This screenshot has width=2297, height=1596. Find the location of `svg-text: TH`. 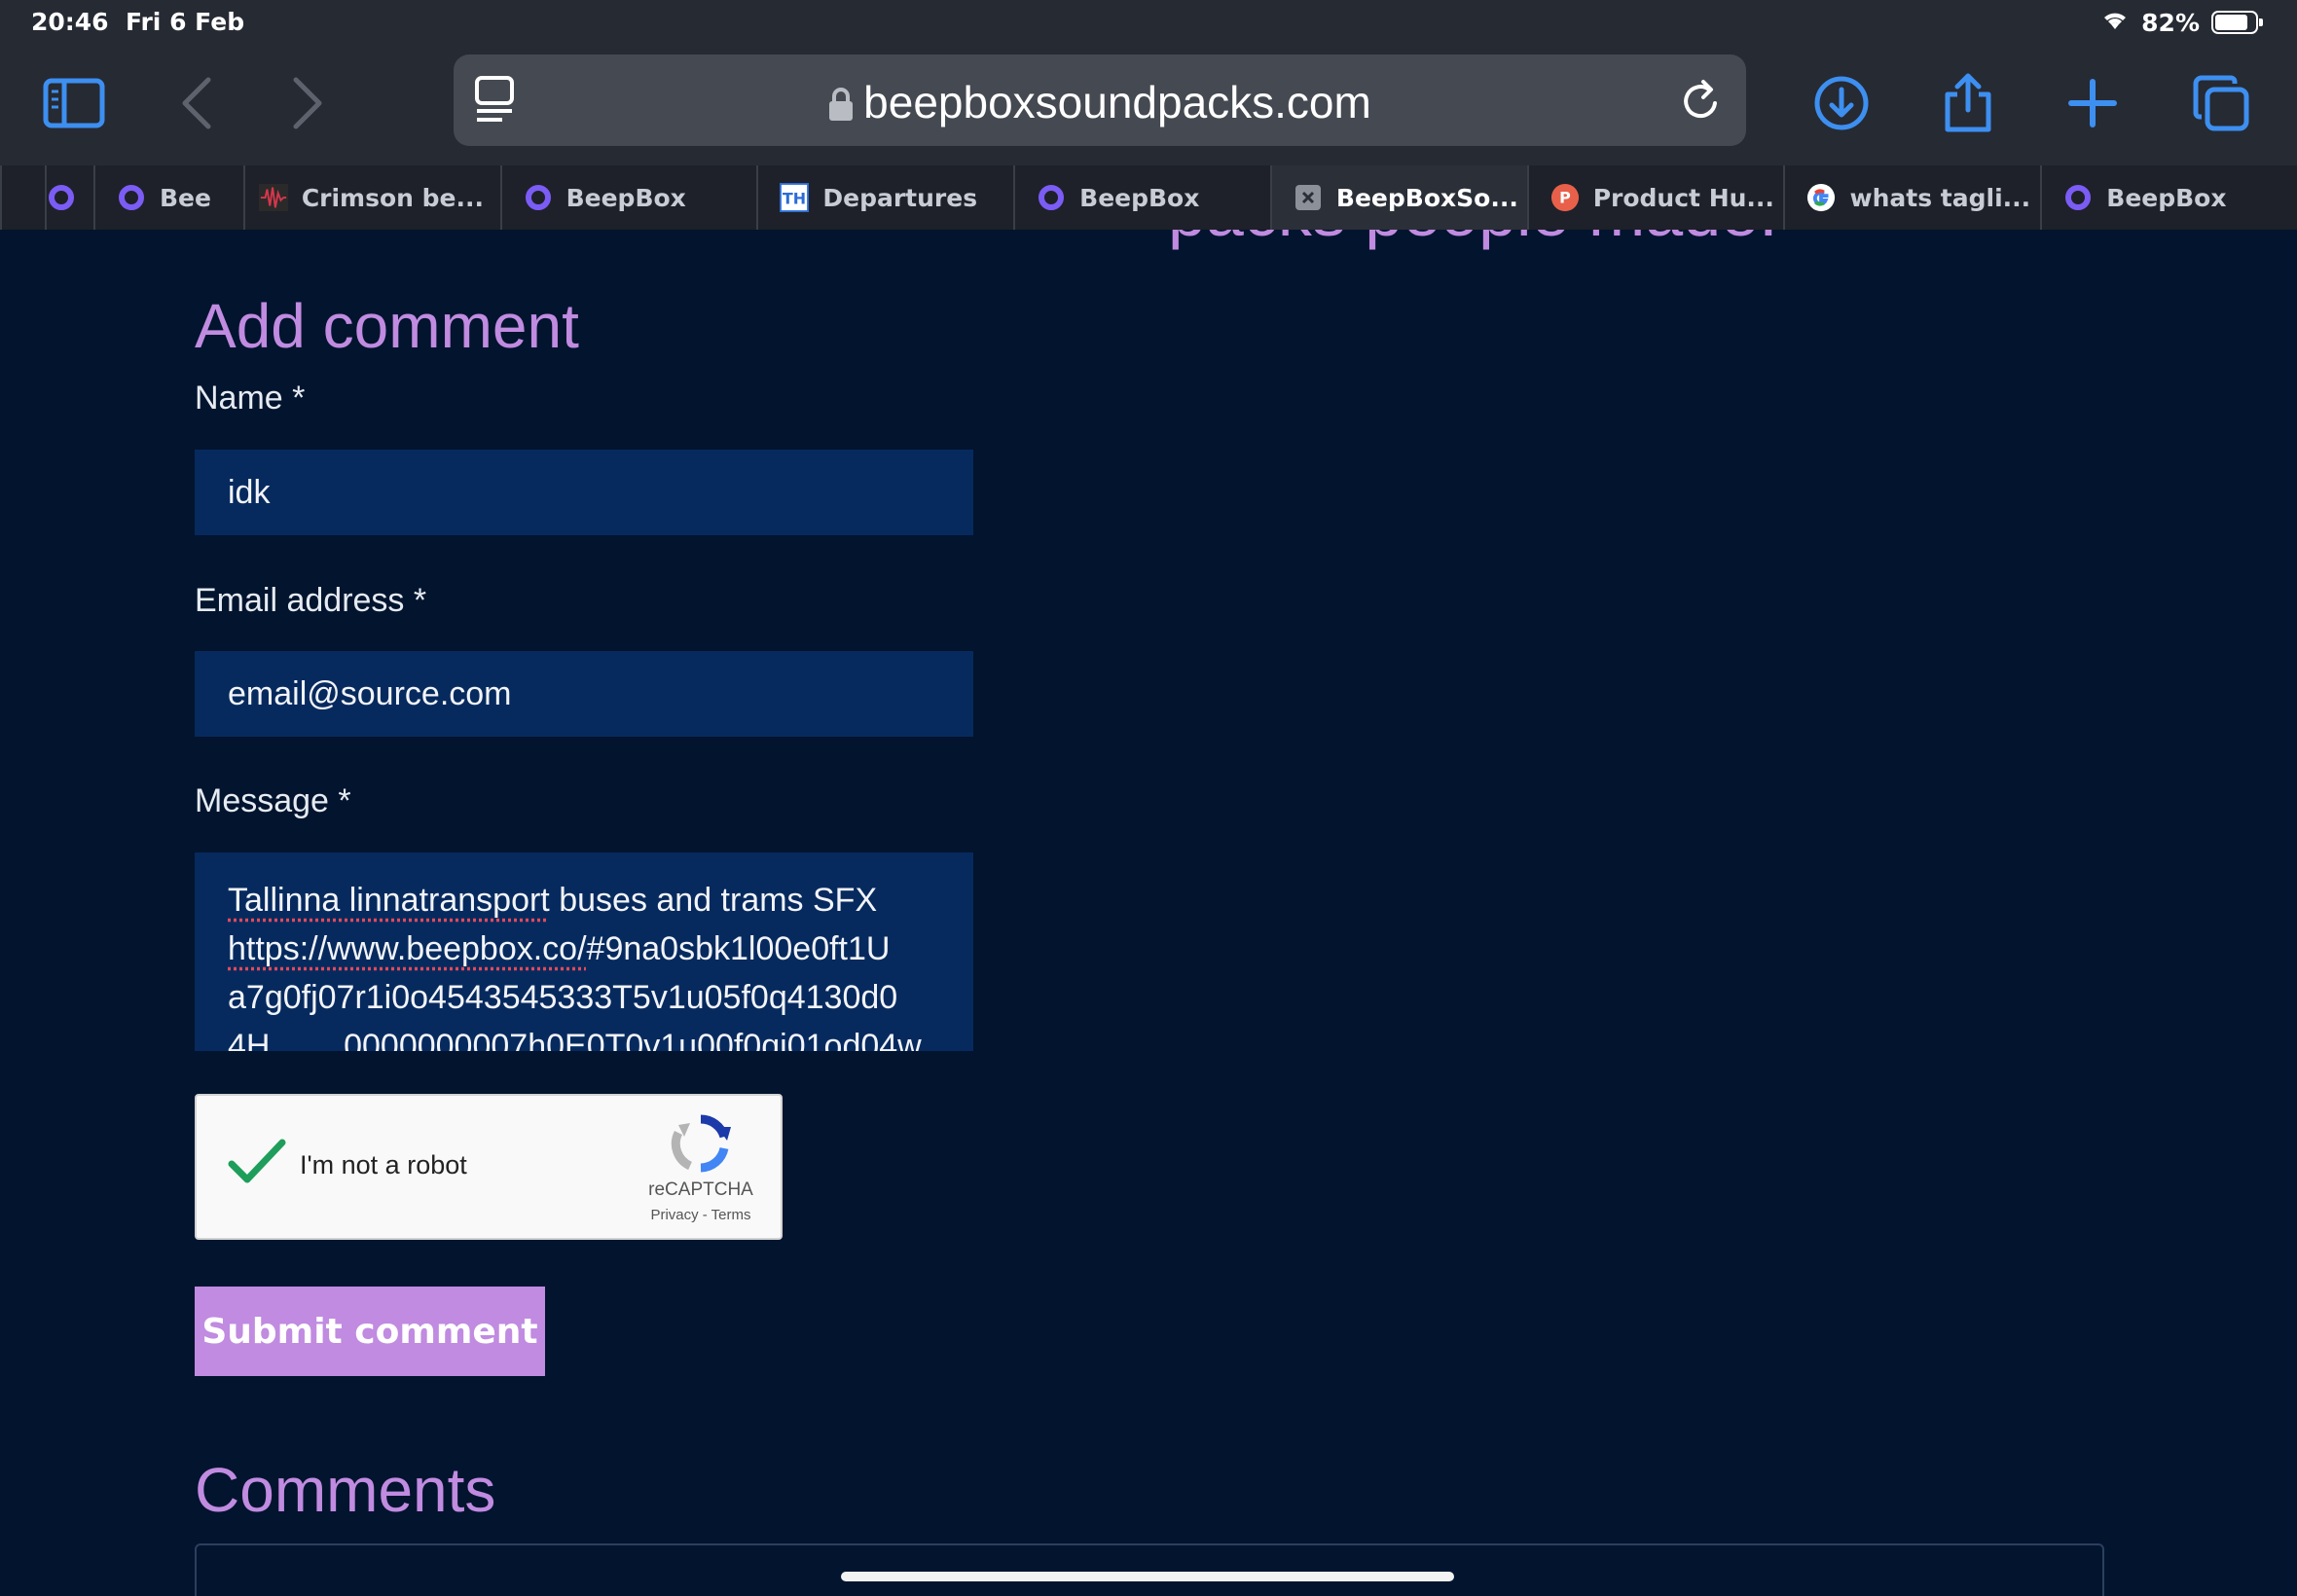

svg-text: TH is located at coordinates (794, 199).